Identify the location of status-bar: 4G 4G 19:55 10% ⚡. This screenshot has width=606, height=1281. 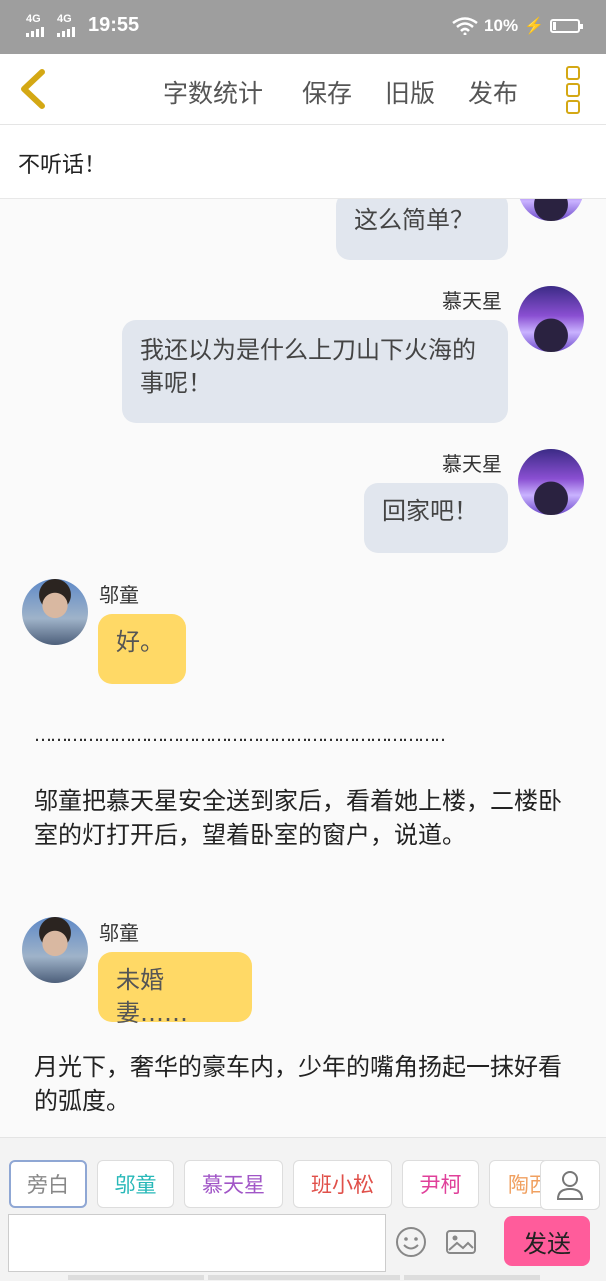
(303, 27).